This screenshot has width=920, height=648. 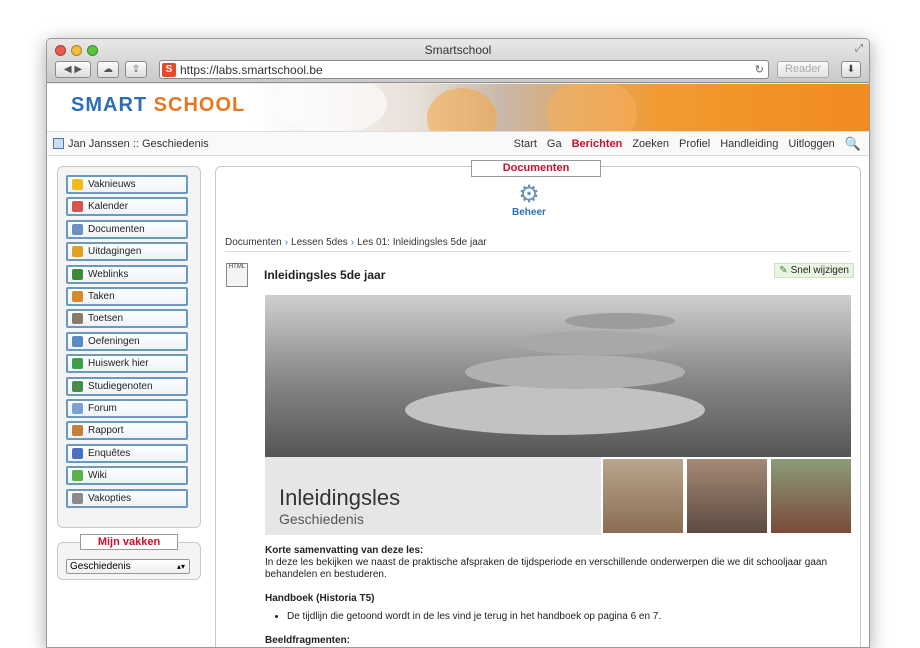 What do you see at coordinates (136, 69) in the screenshot?
I see `share-icon: ⇪` at bounding box center [136, 69].